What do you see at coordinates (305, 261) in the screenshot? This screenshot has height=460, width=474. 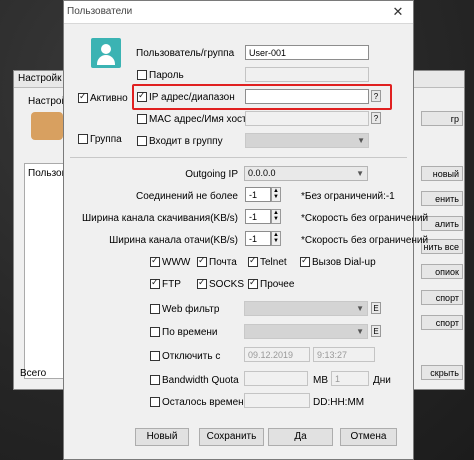 I see `dialup-checkbox` at bounding box center [305, 261].